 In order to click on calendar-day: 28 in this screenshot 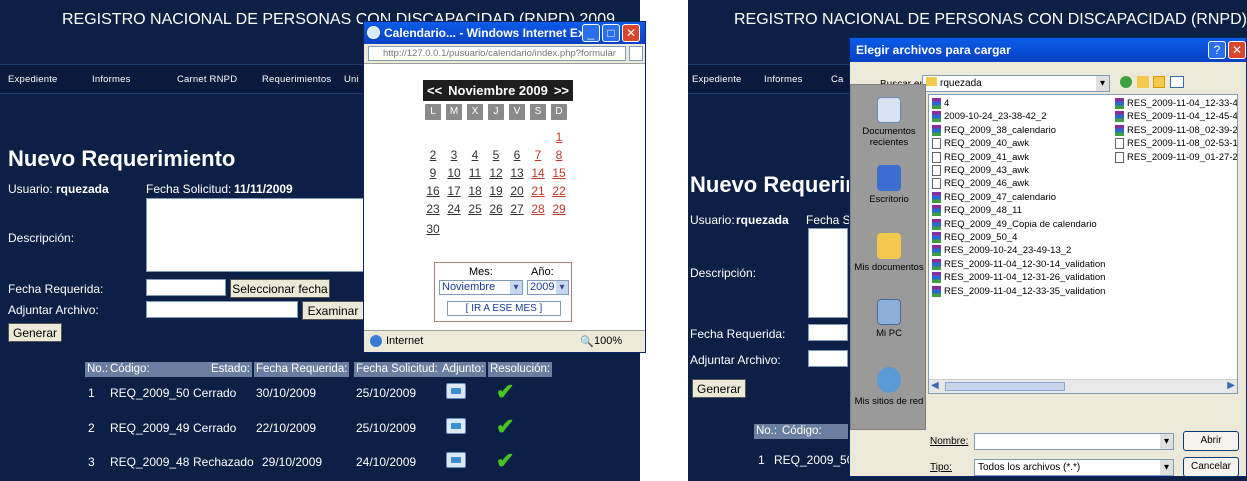, I will do `click(538, 209)`.